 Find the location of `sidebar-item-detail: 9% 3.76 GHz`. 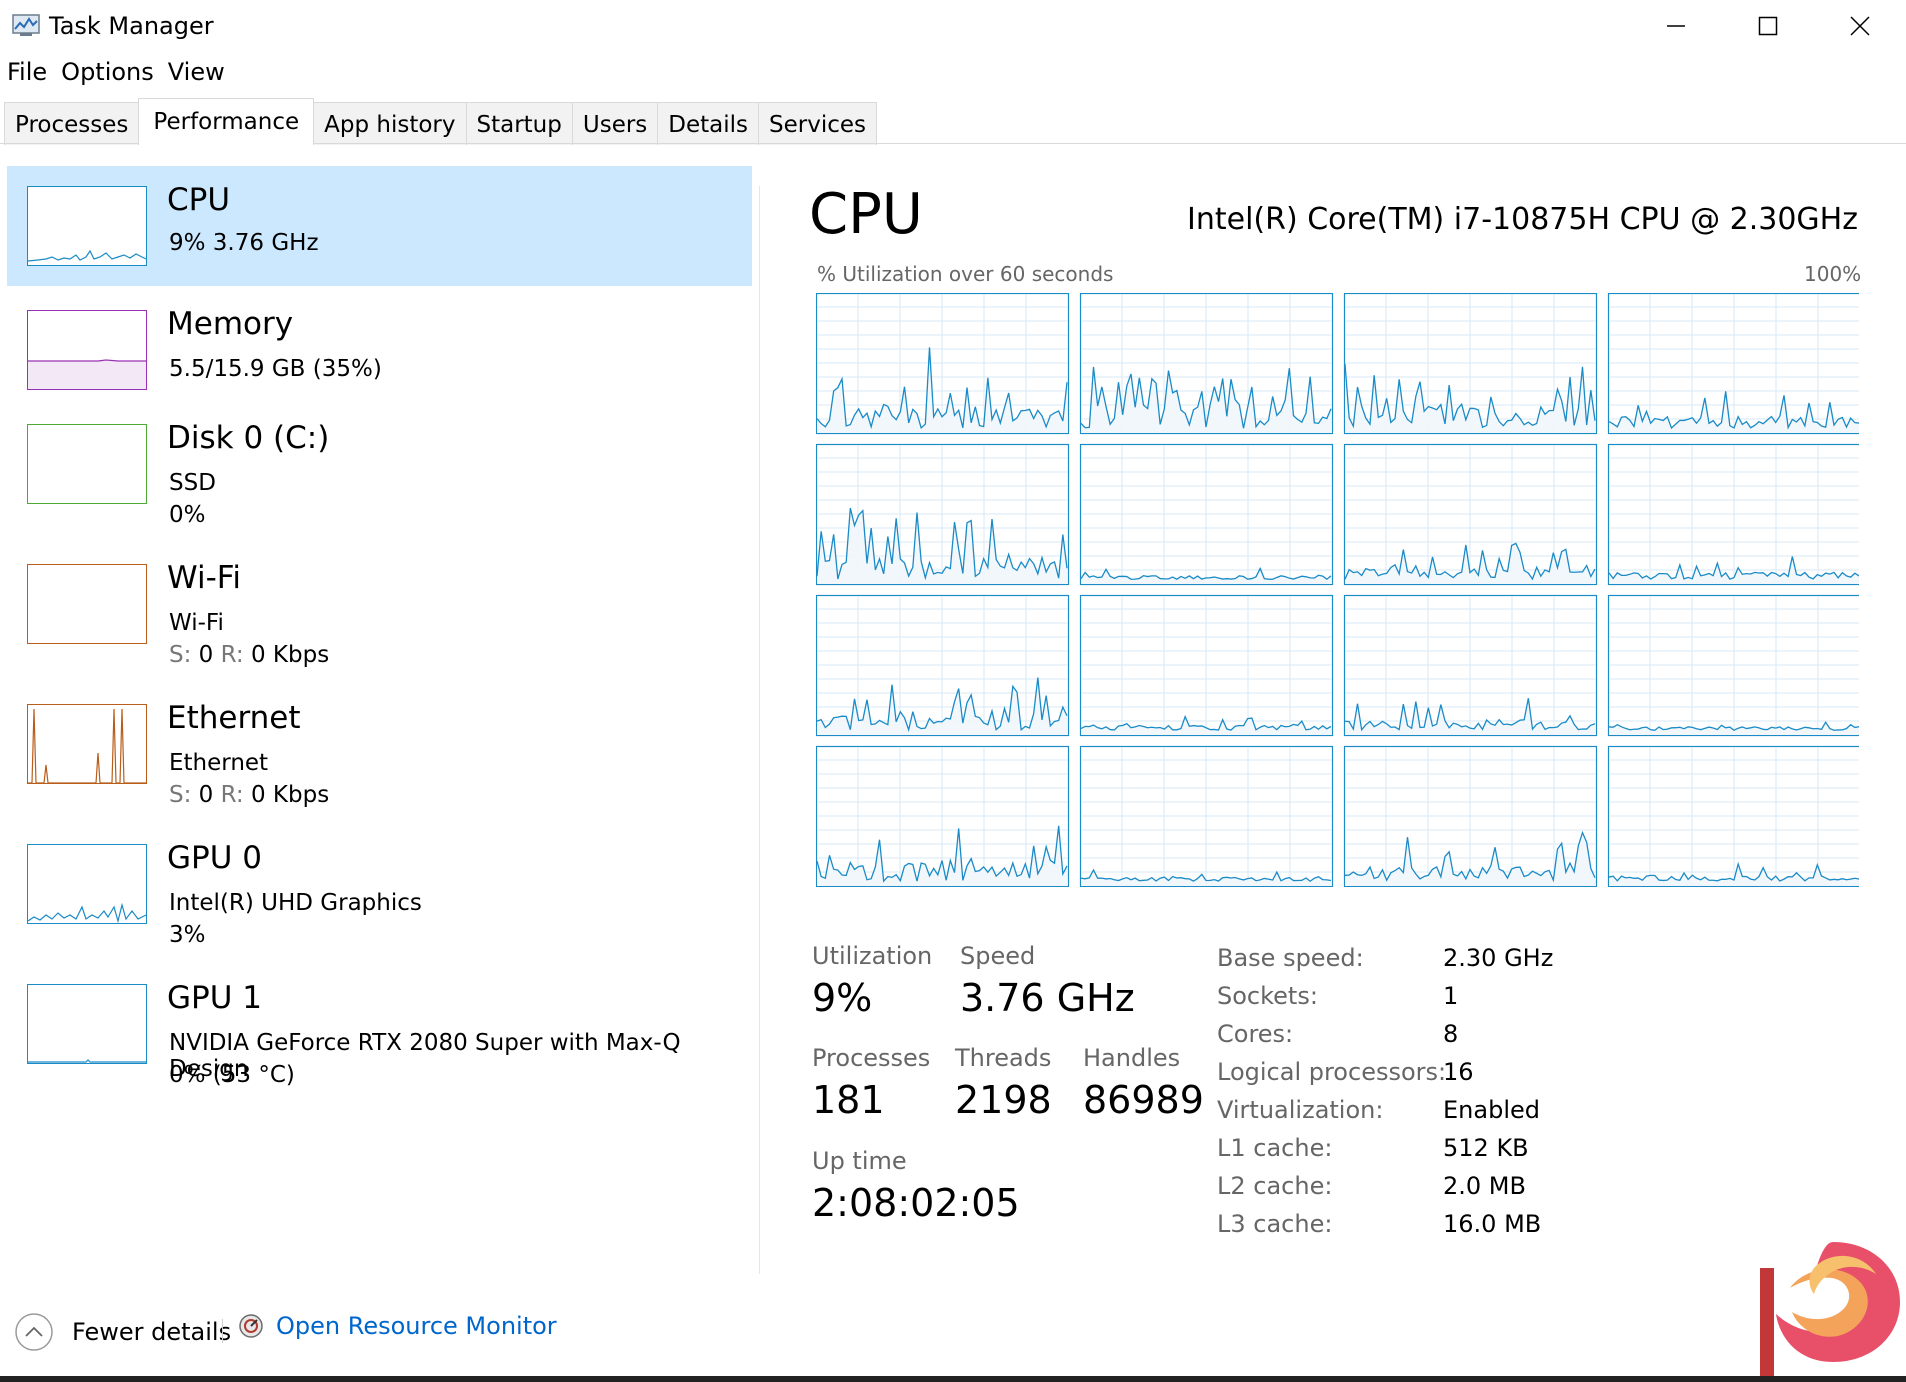

sidebar-item-detail: 9% 3.76 GHz is located at coordinates (244, 243).